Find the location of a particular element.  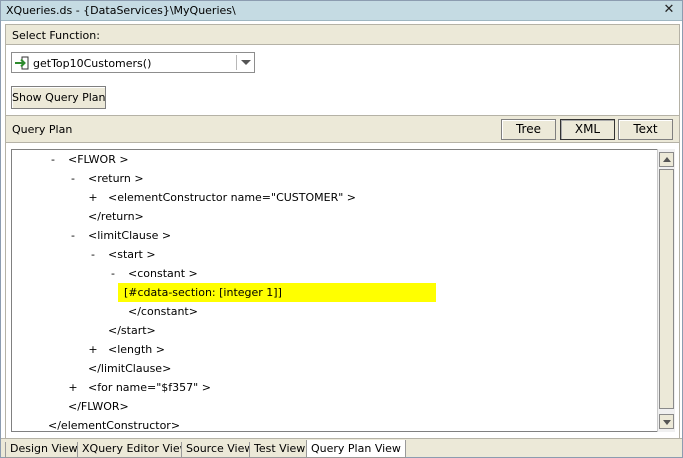

combo-divider is located at coordinates (236, 62).